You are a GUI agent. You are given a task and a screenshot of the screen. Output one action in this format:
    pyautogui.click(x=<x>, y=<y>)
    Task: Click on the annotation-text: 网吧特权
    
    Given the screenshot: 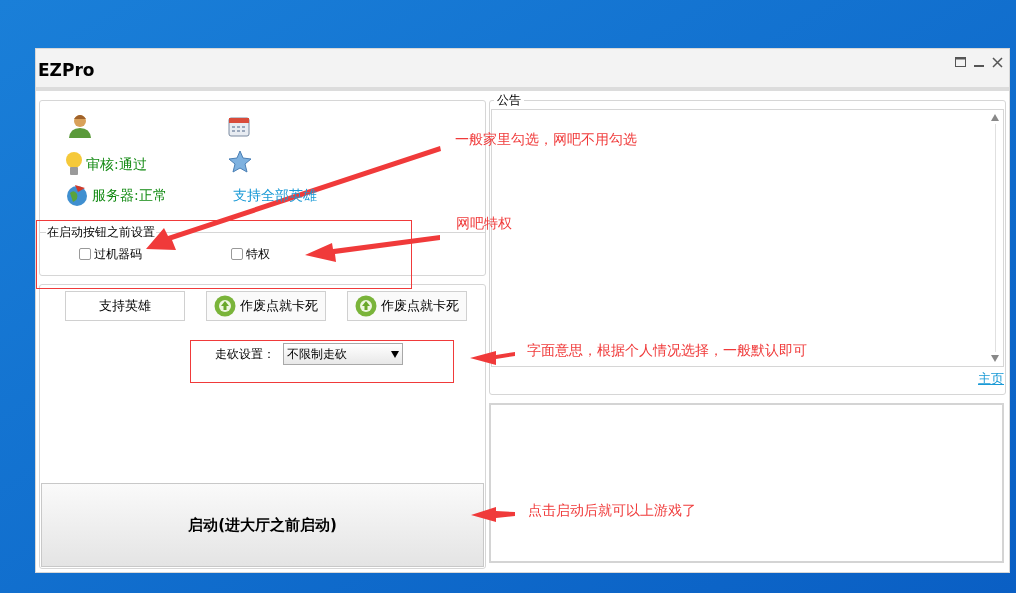 What is the action you would take?
    pyautogui.click(x=484, y=223)
    